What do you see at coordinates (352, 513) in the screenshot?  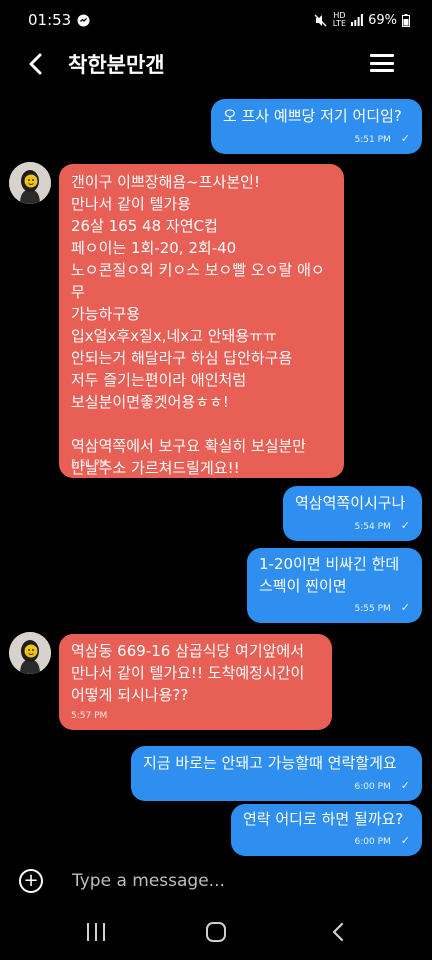 I see `message-sent: 역삼역쪽이시구나 5:54 PM ✓` at bounding box center [352, 513].